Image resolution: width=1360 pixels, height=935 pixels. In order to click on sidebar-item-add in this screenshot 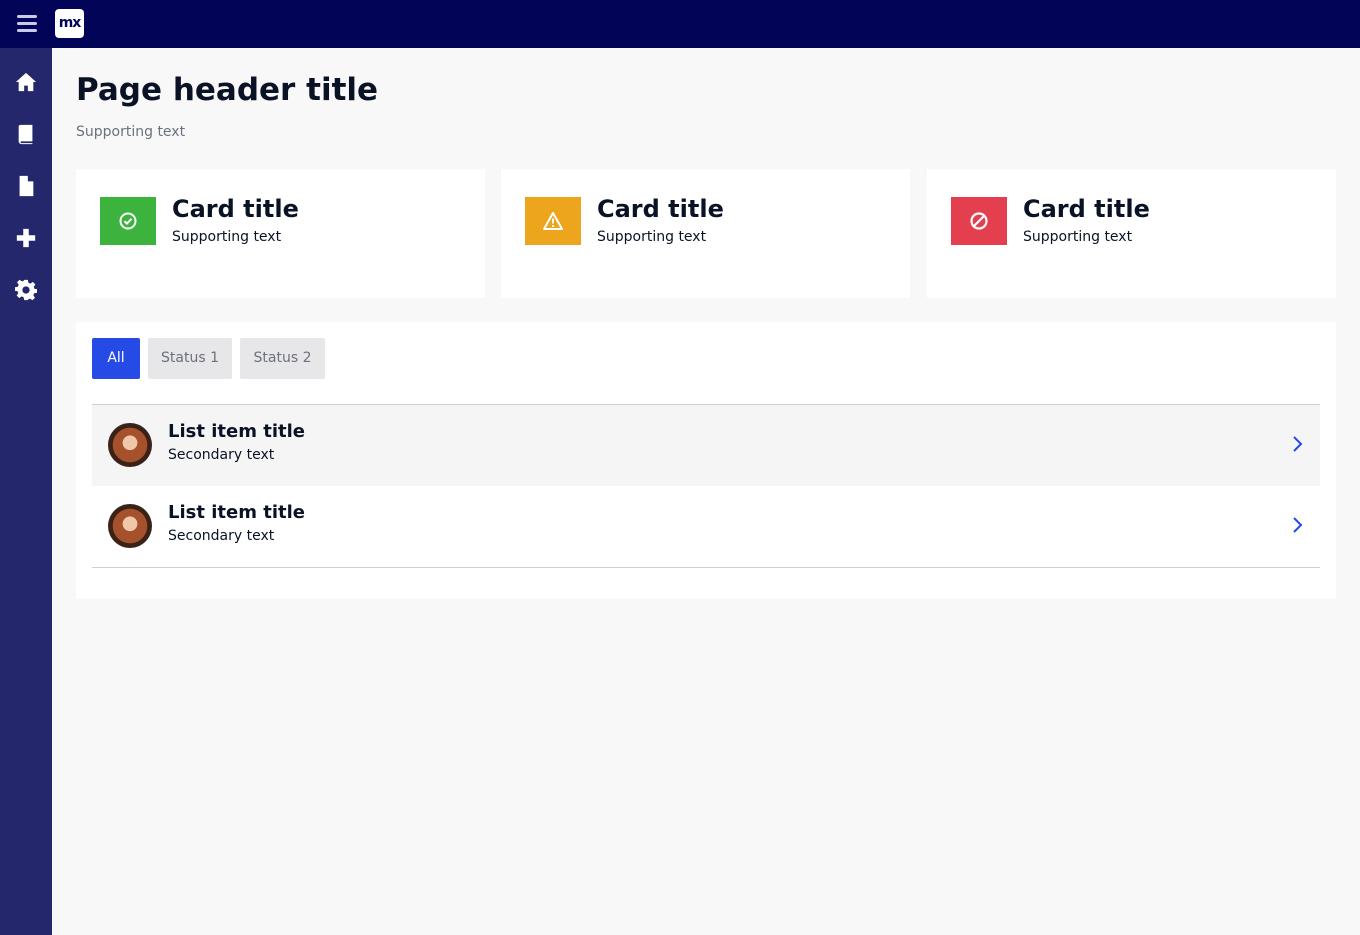, I will do `click(26, 238)`.